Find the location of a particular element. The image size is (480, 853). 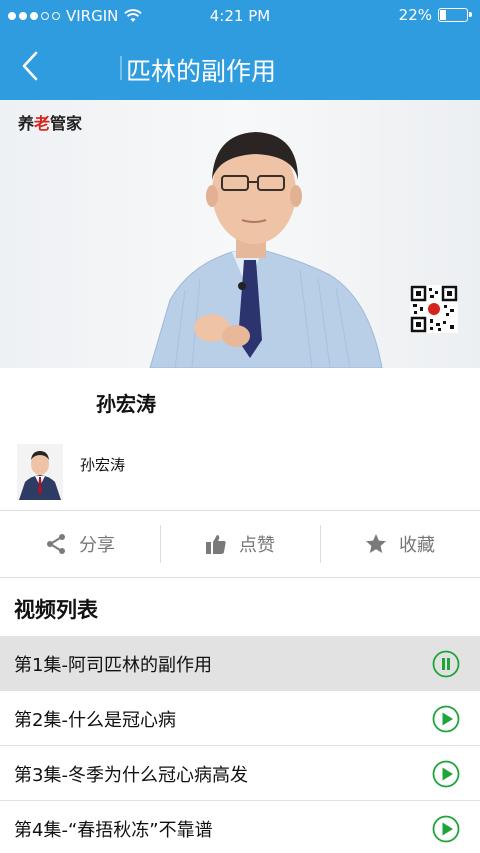

qr-code-icon is located at coordinates (434, 309).